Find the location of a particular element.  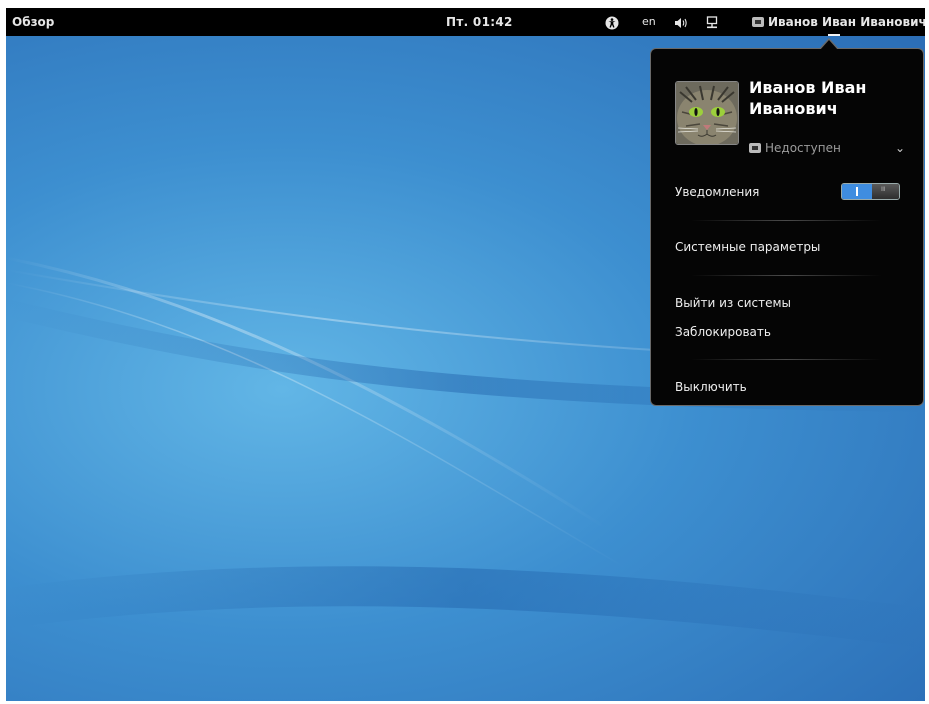

lock-screen-item: Заблокировать is located at coordinates (723, 332).